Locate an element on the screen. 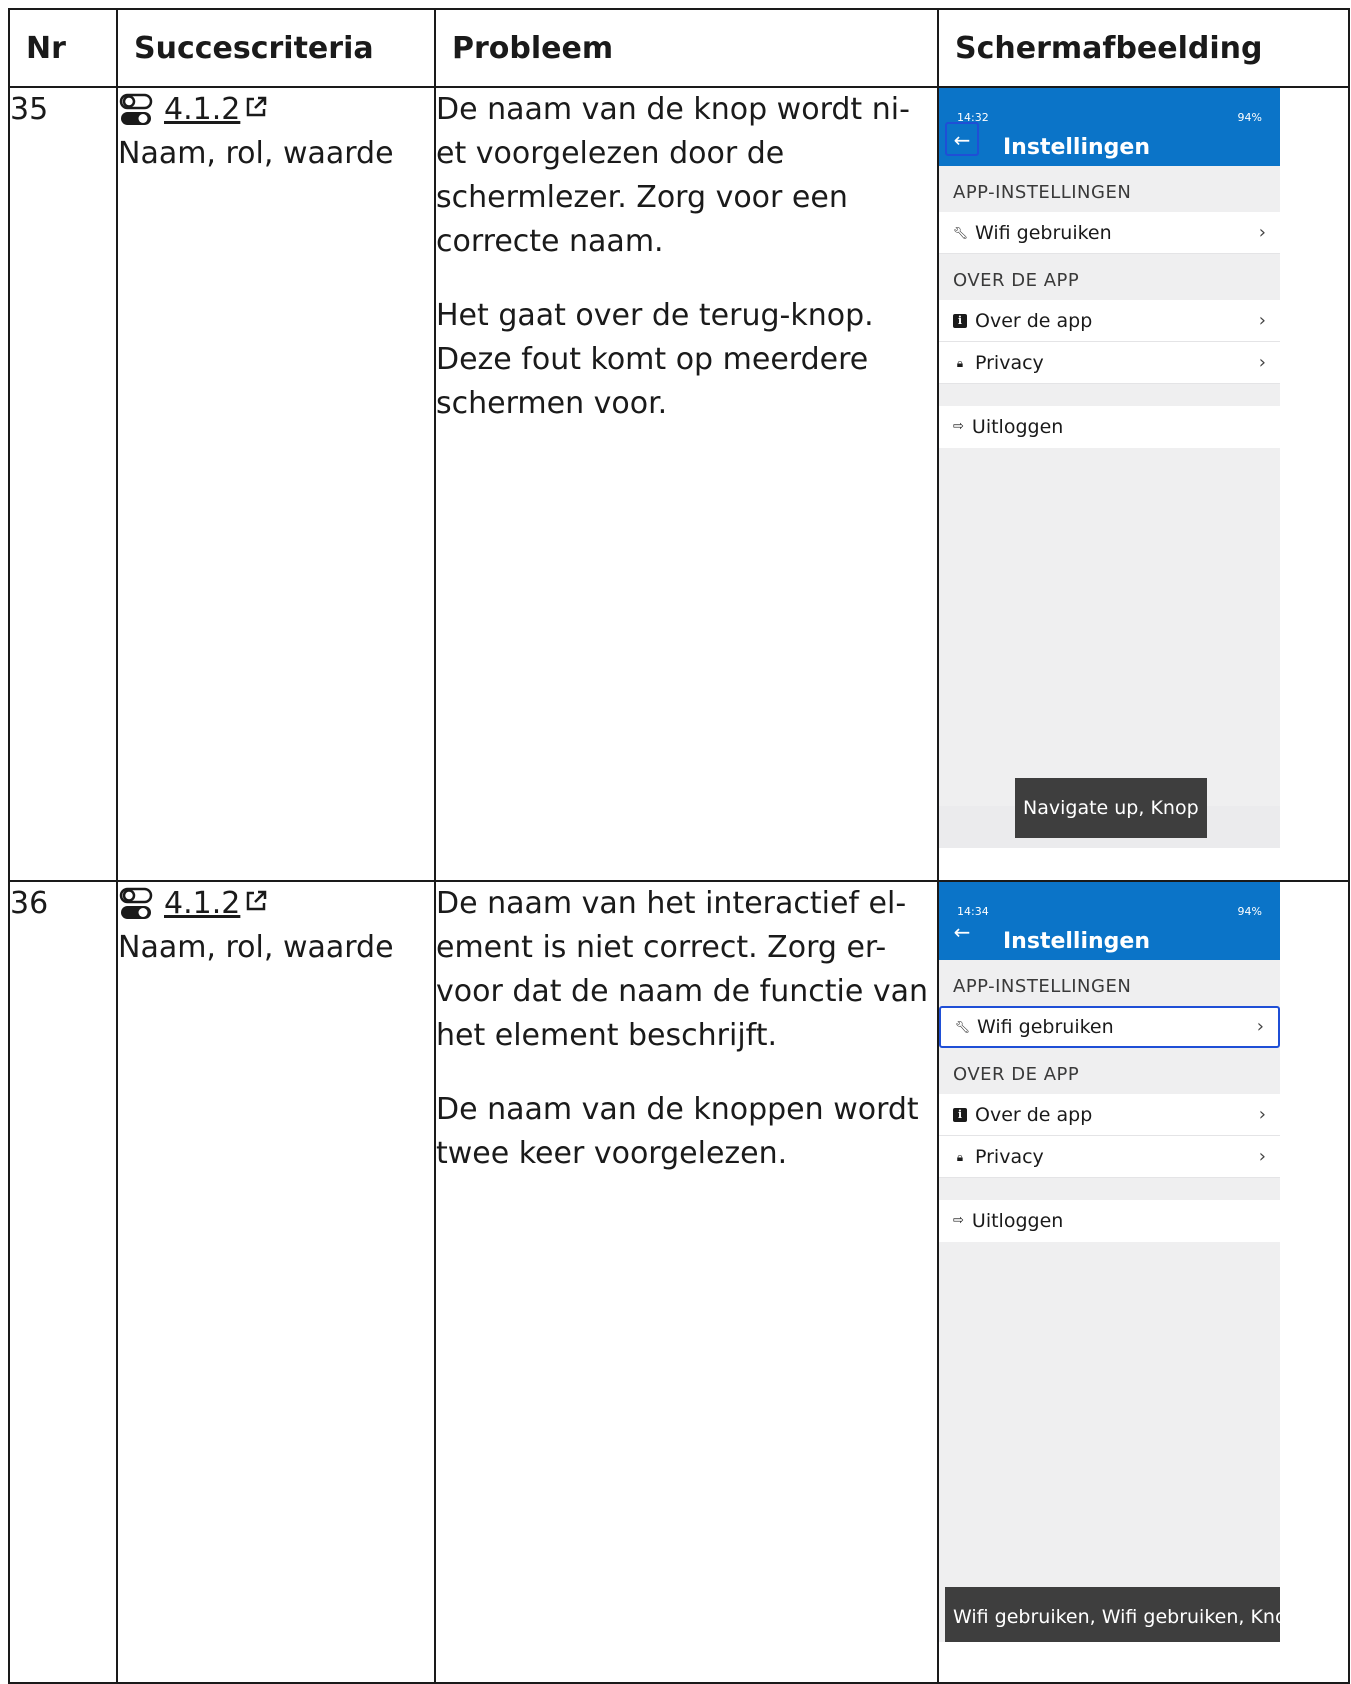 The image size is (1351, 1684). app-bar: 14:32 94% ← Instellingen is located at coordinates (1109, 127).